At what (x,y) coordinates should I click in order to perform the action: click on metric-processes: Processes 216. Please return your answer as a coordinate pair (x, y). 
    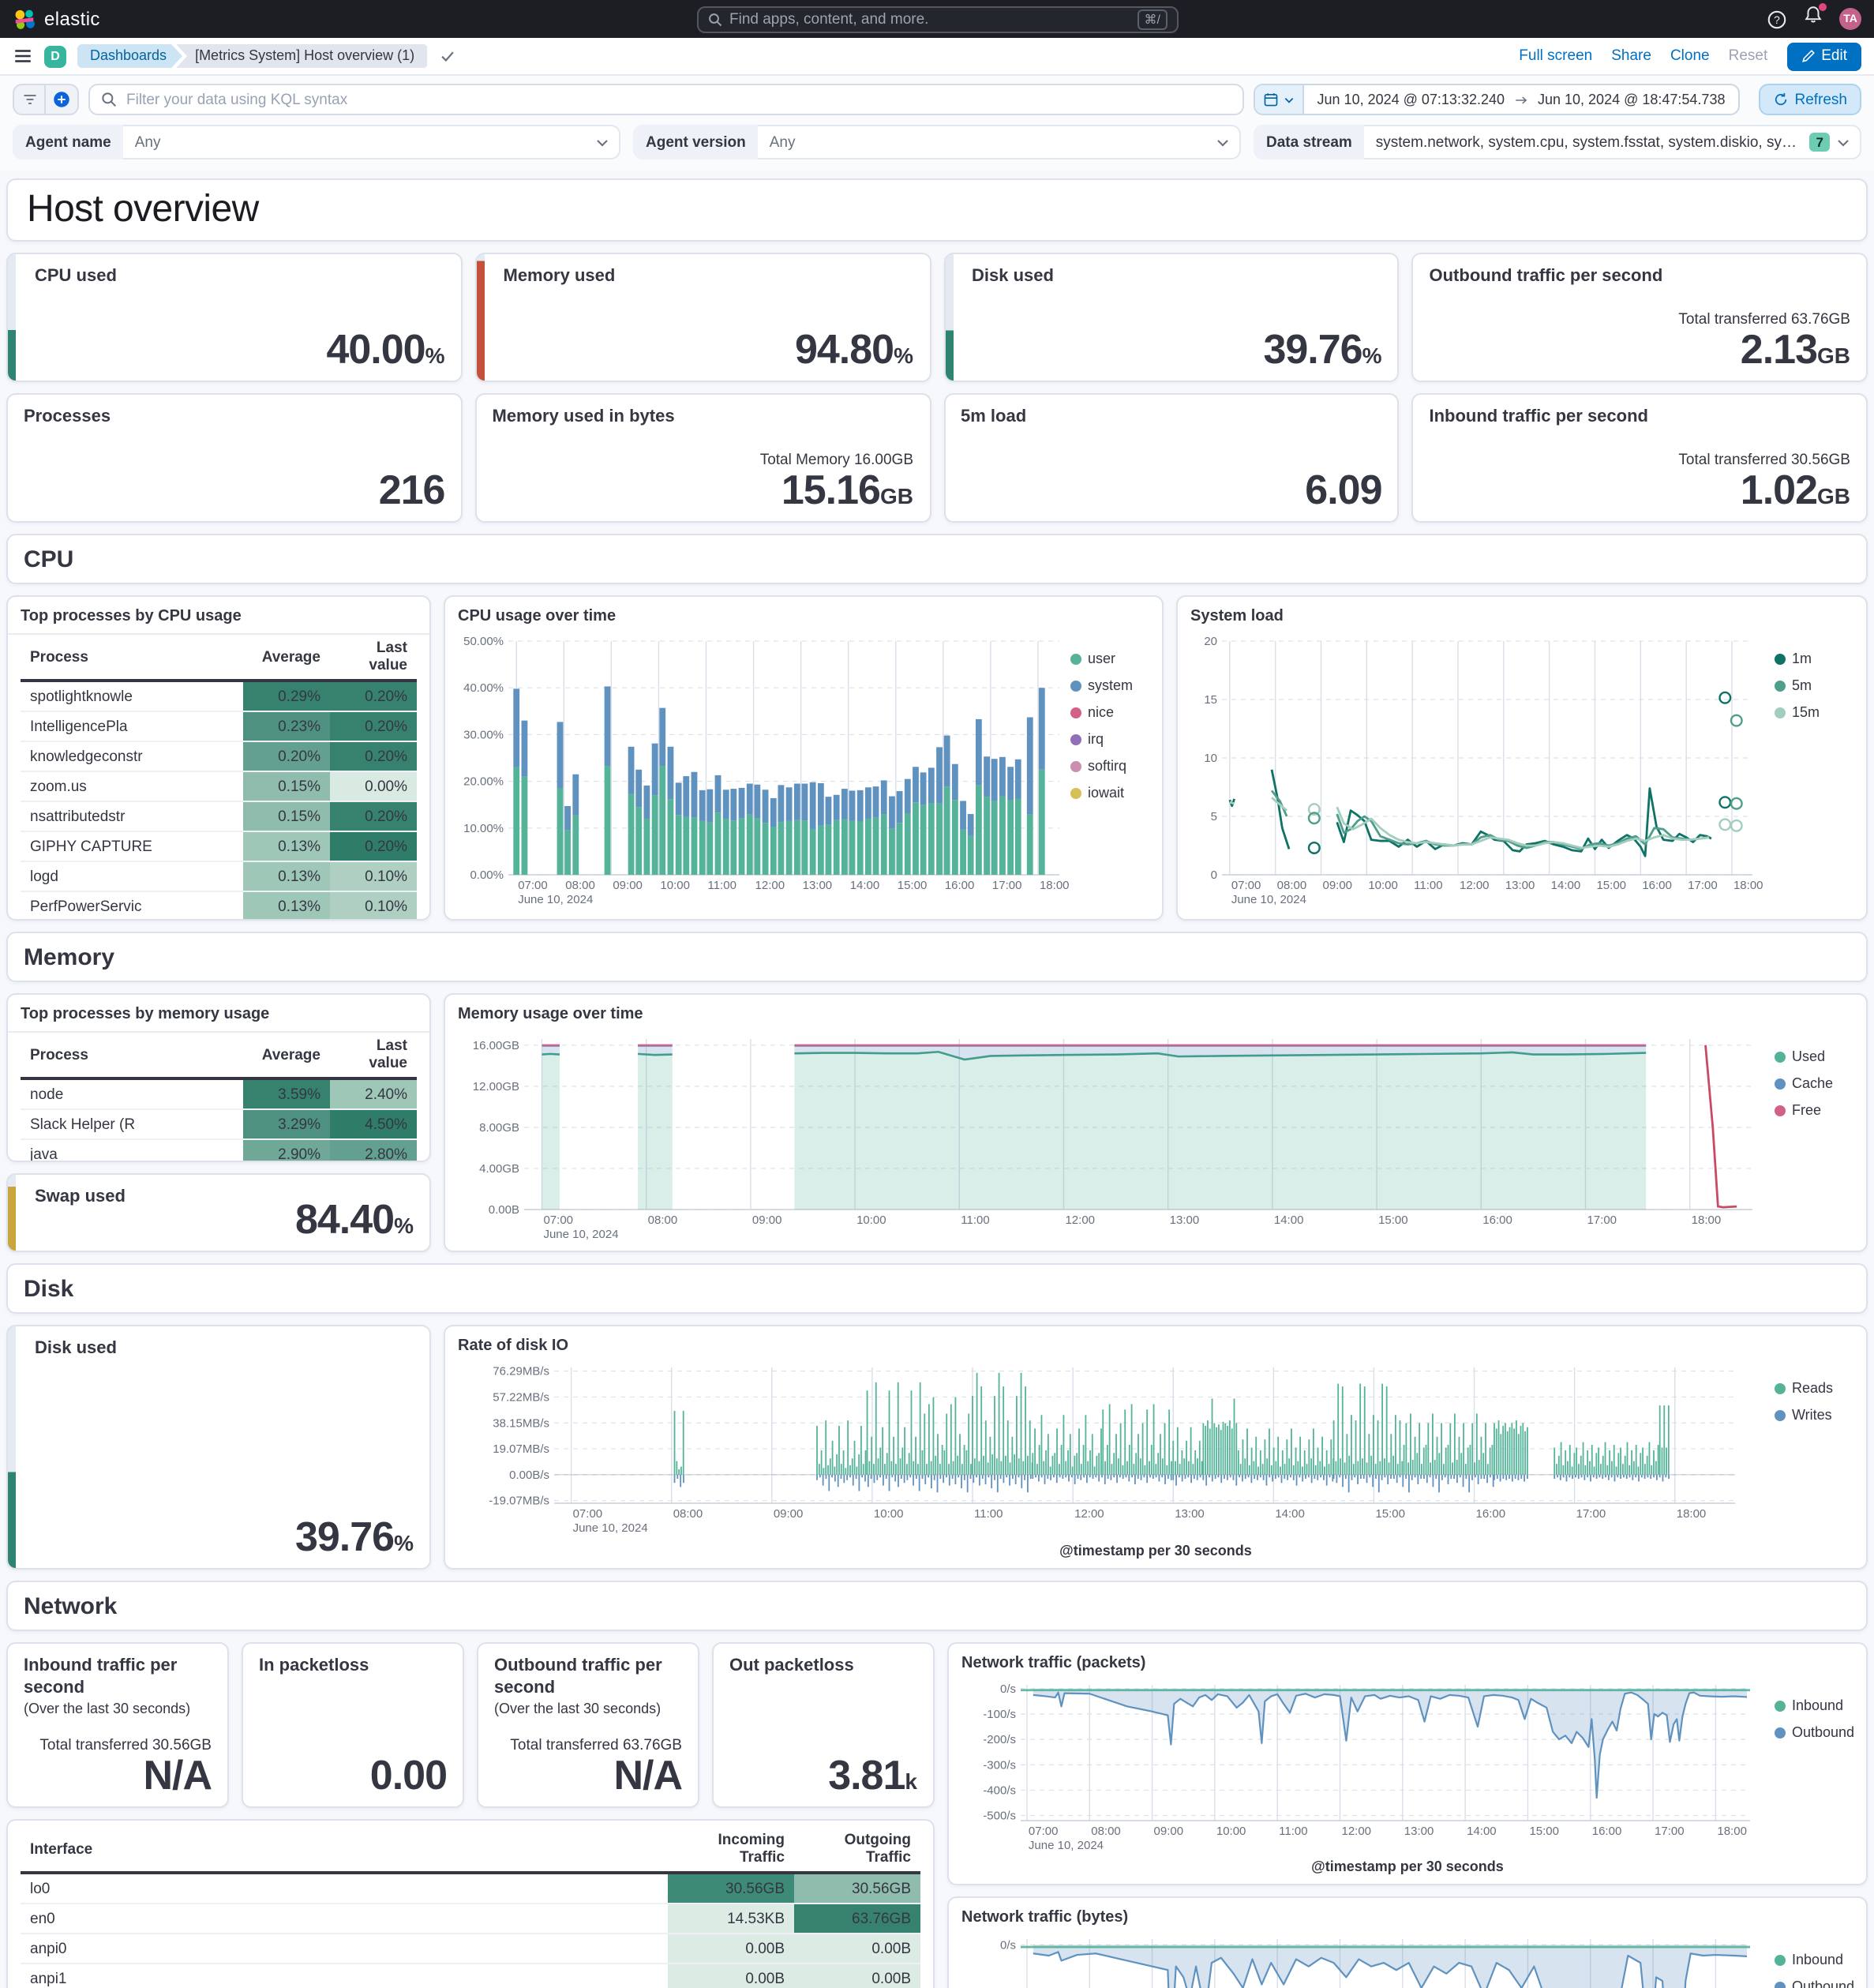
    Looking at the image, I should click on (234, 458).